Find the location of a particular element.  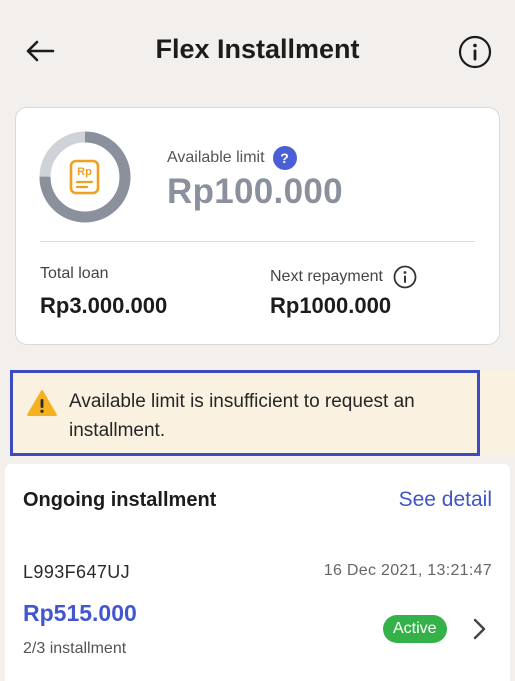

next-repayment-label-text: Next repayment is located at coordinates (326, 276).